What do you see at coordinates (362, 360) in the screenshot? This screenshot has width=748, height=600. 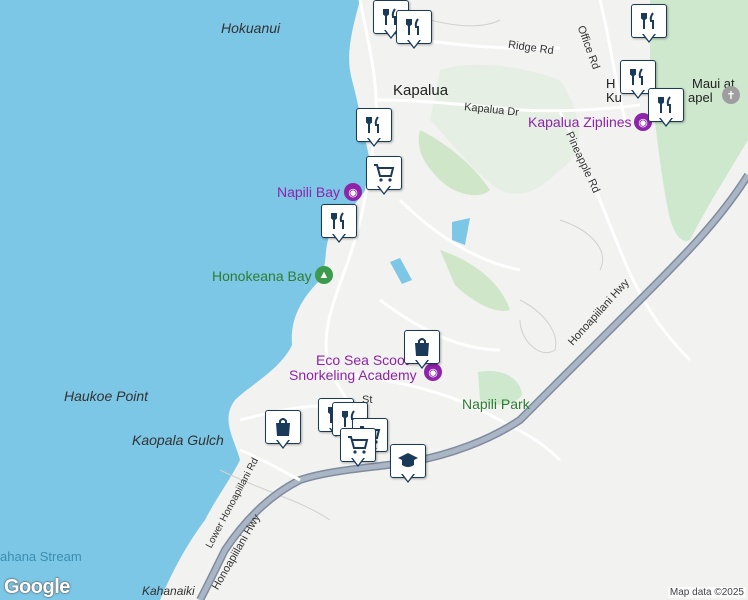 I see `poi-label-eco-sea-scoot: Eco Sea Scoot` at bounding box center [362, 360].